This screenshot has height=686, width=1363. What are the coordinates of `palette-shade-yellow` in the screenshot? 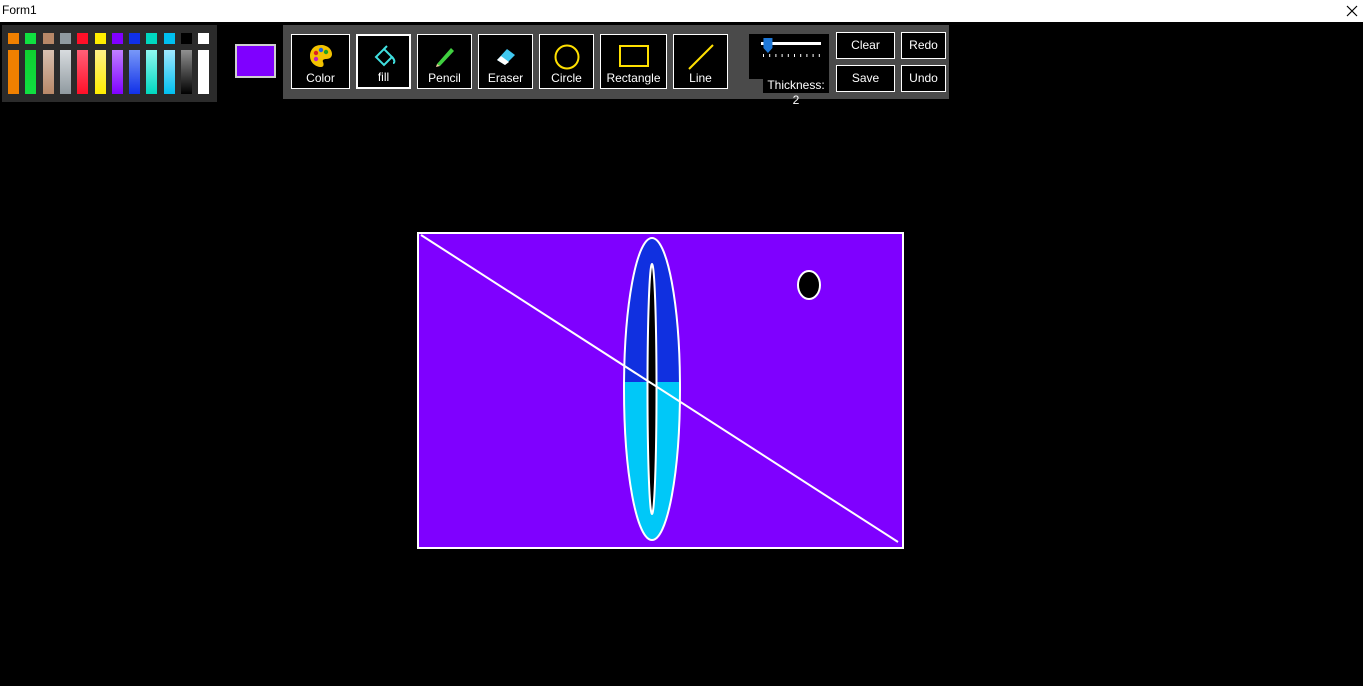 It's located at (100, 72).